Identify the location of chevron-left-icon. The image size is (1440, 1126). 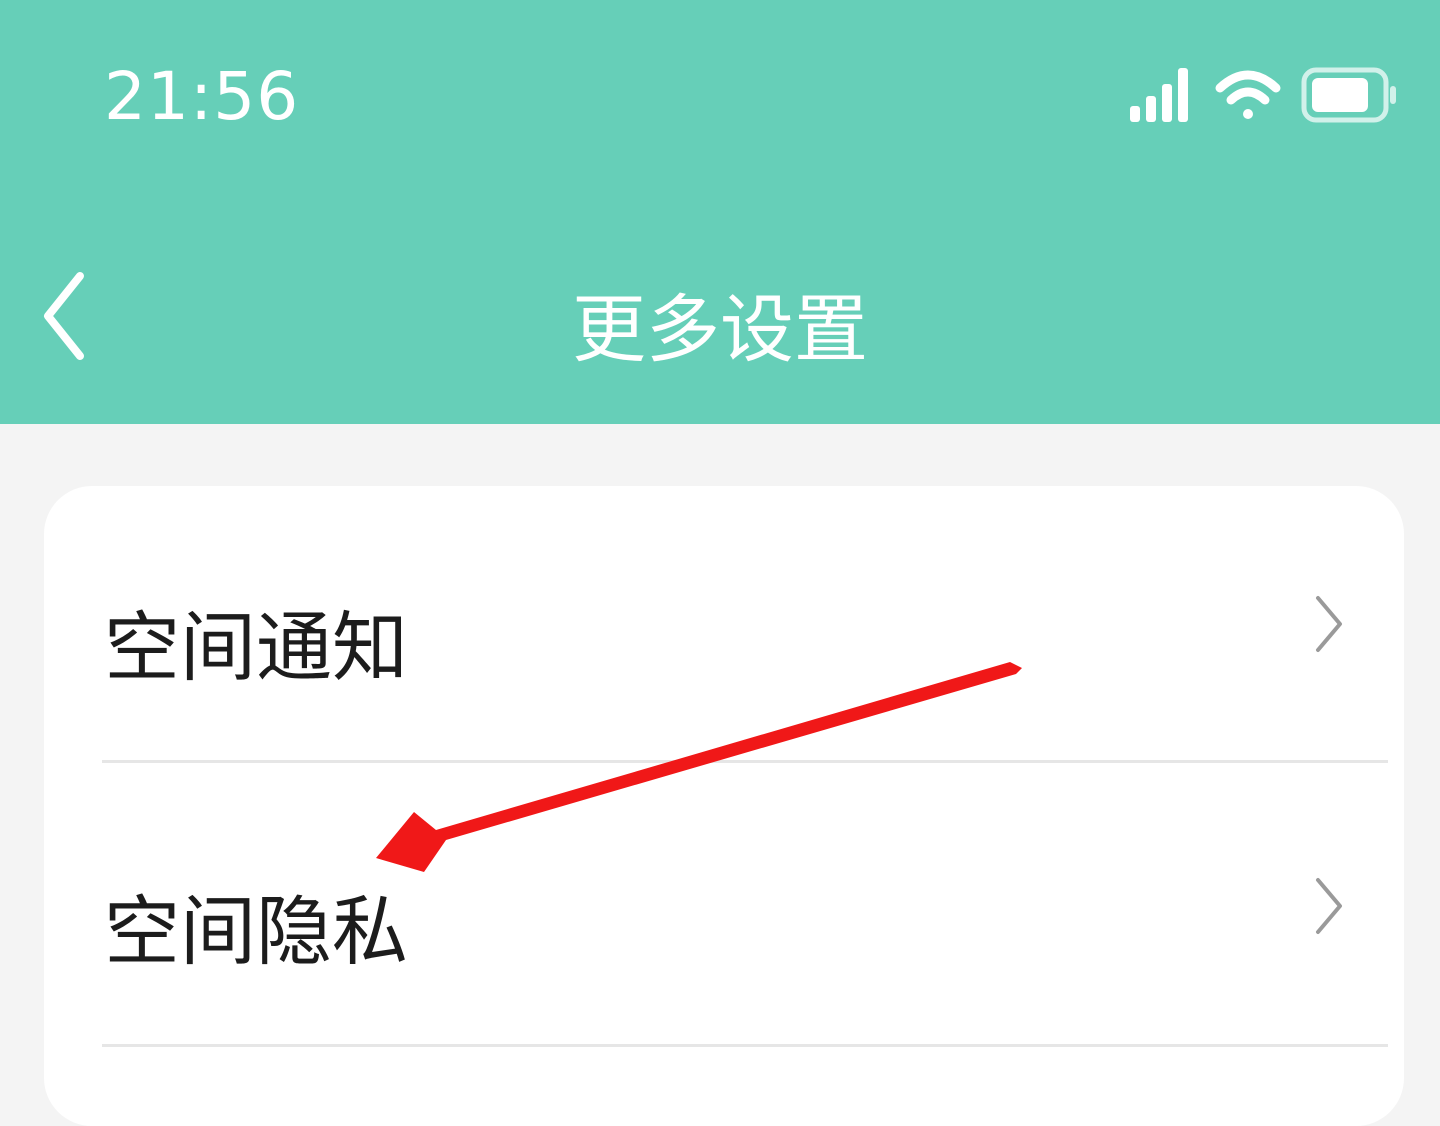
(64, 316).